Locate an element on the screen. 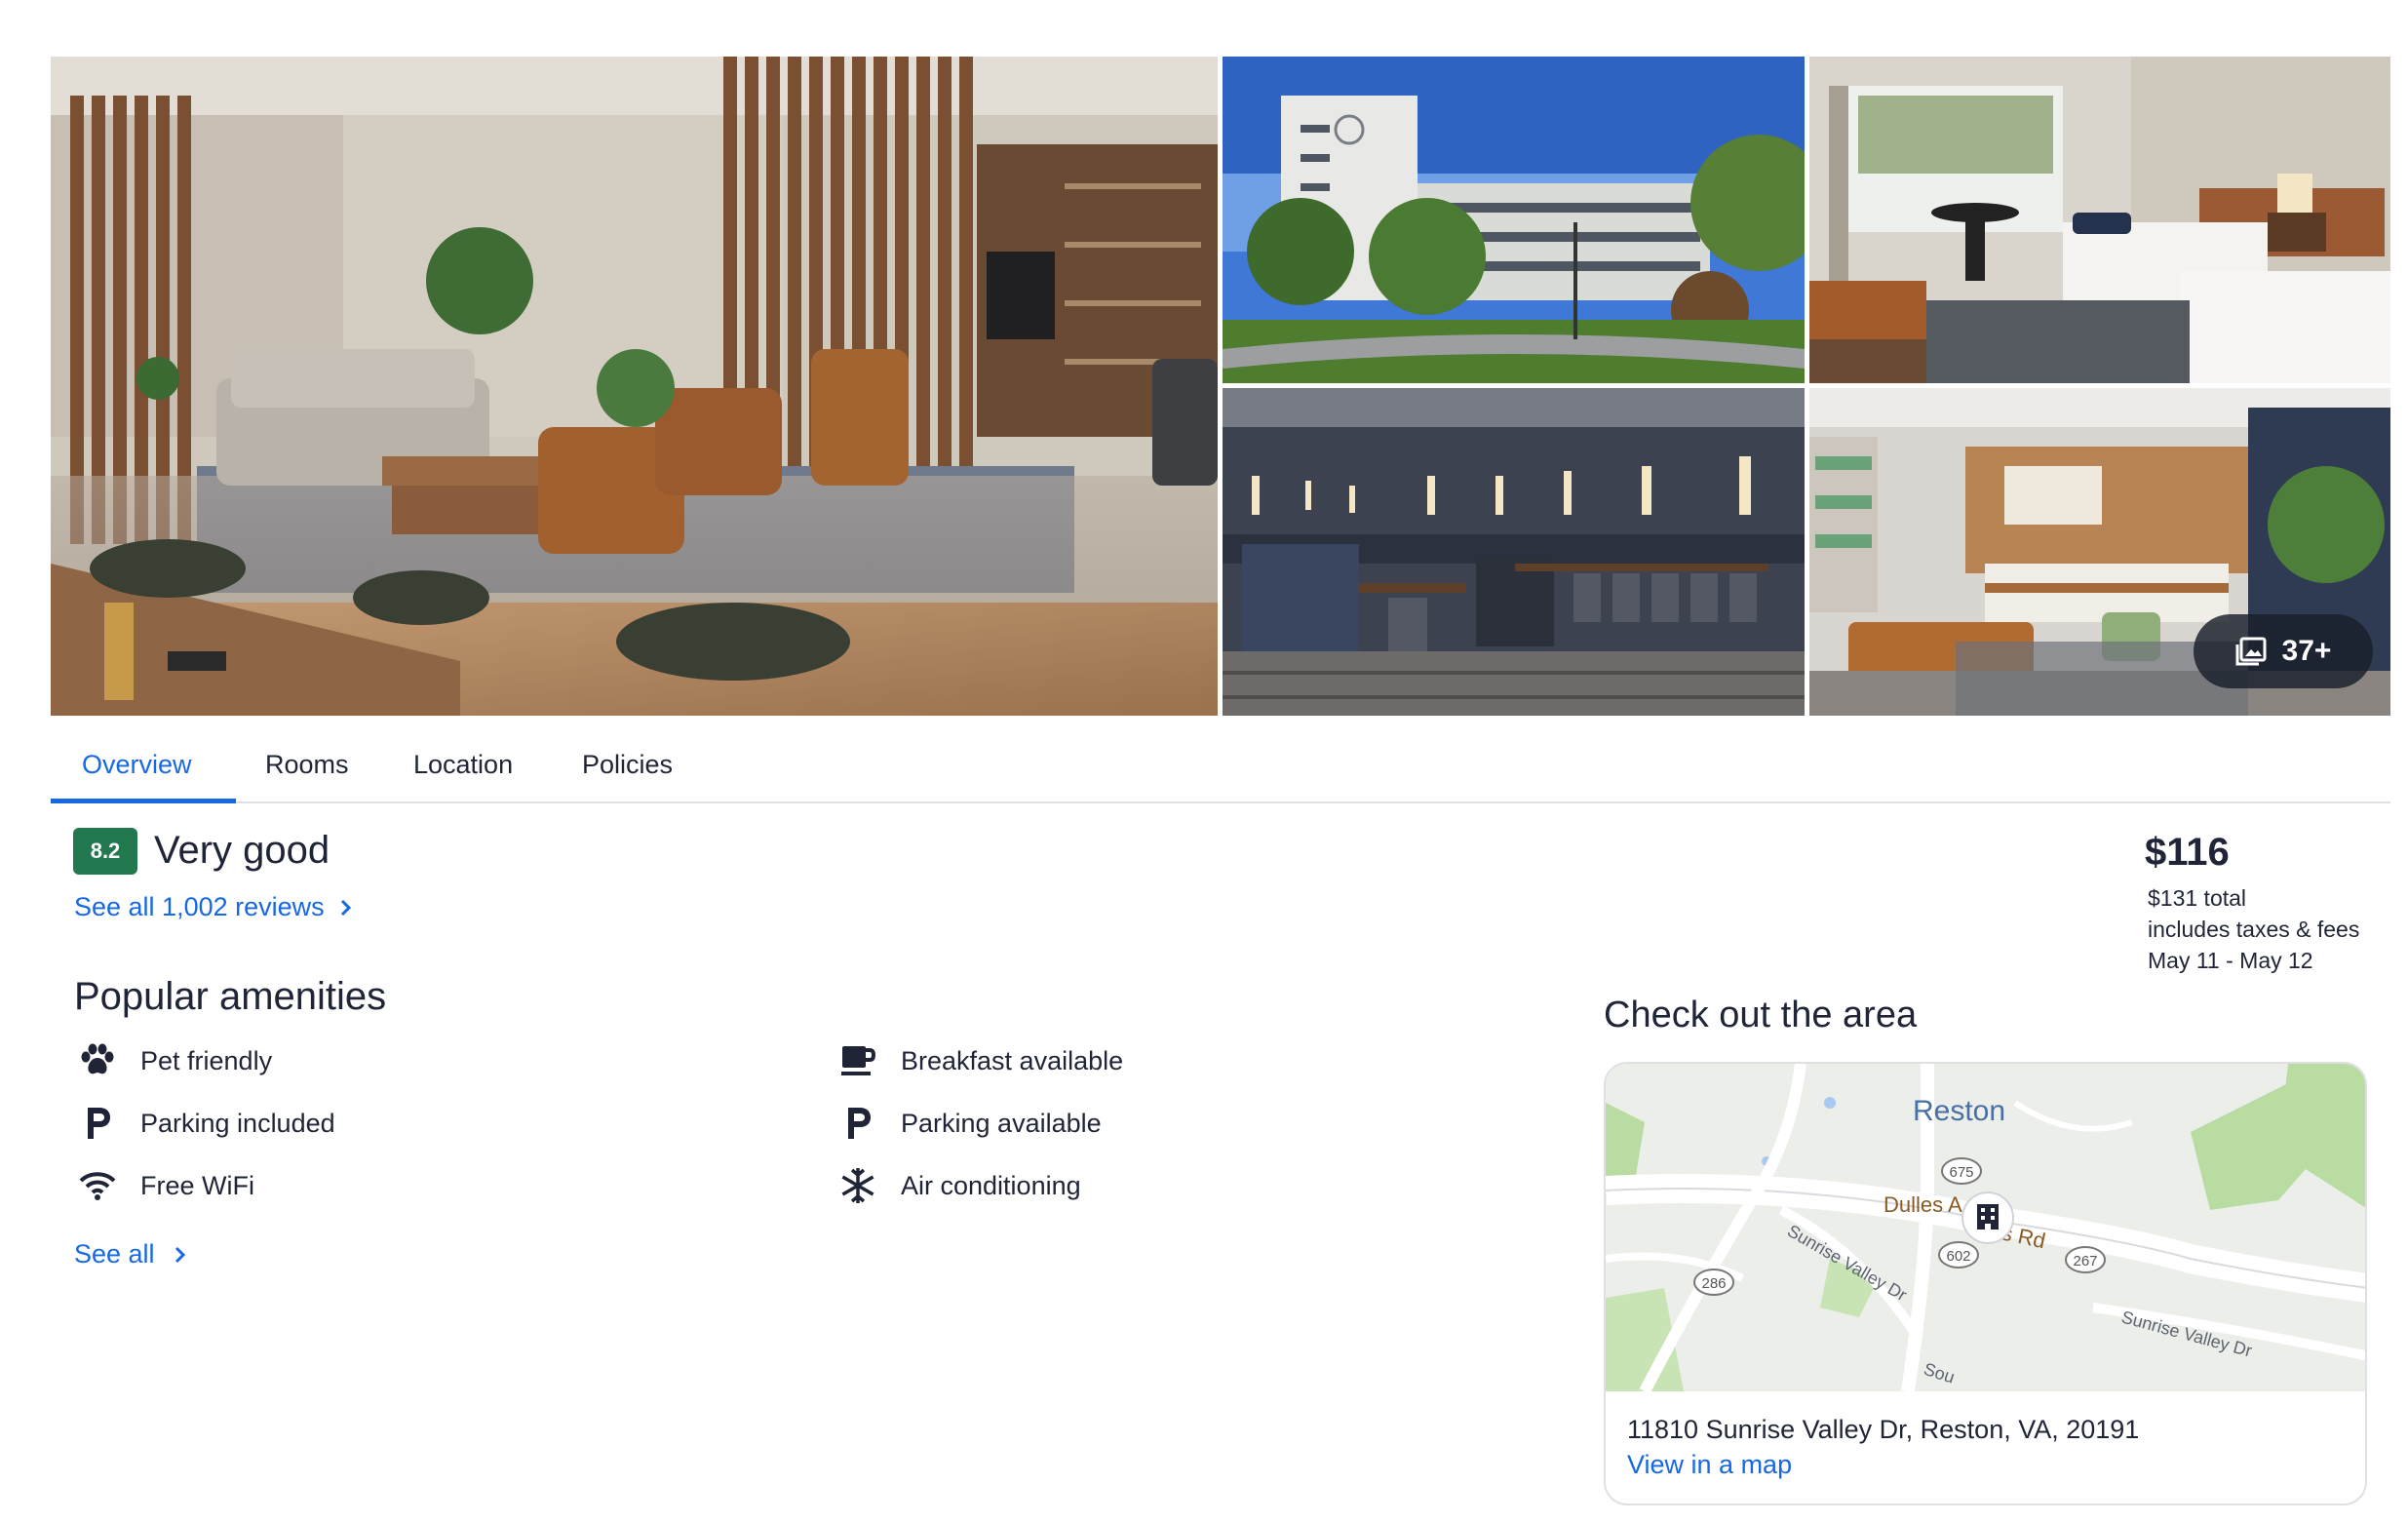 Image resolution: width=2408 pixels, height=1523 pixels. tab-location: Location is located at coordinates (463, 764).